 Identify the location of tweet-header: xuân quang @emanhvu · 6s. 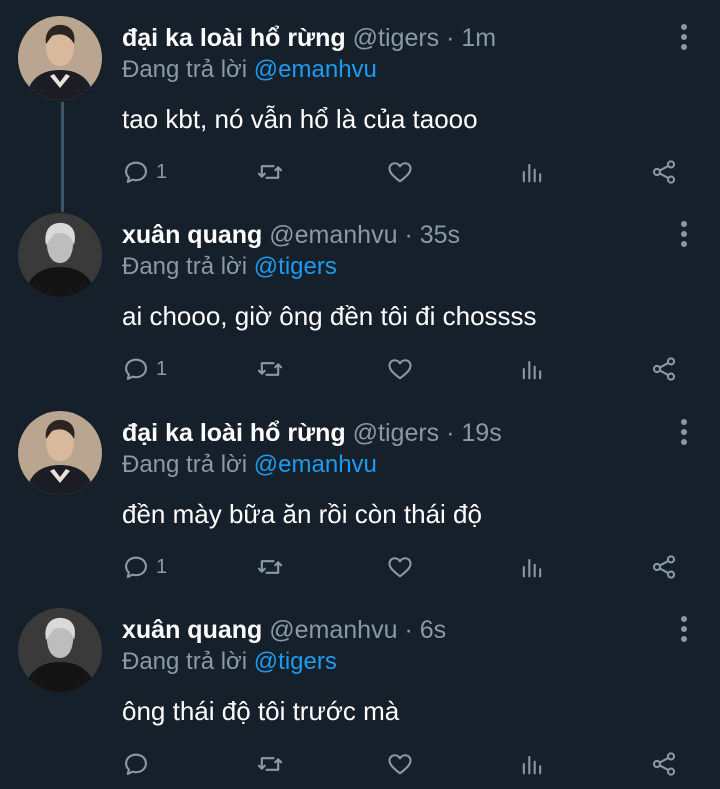
(391, 630).